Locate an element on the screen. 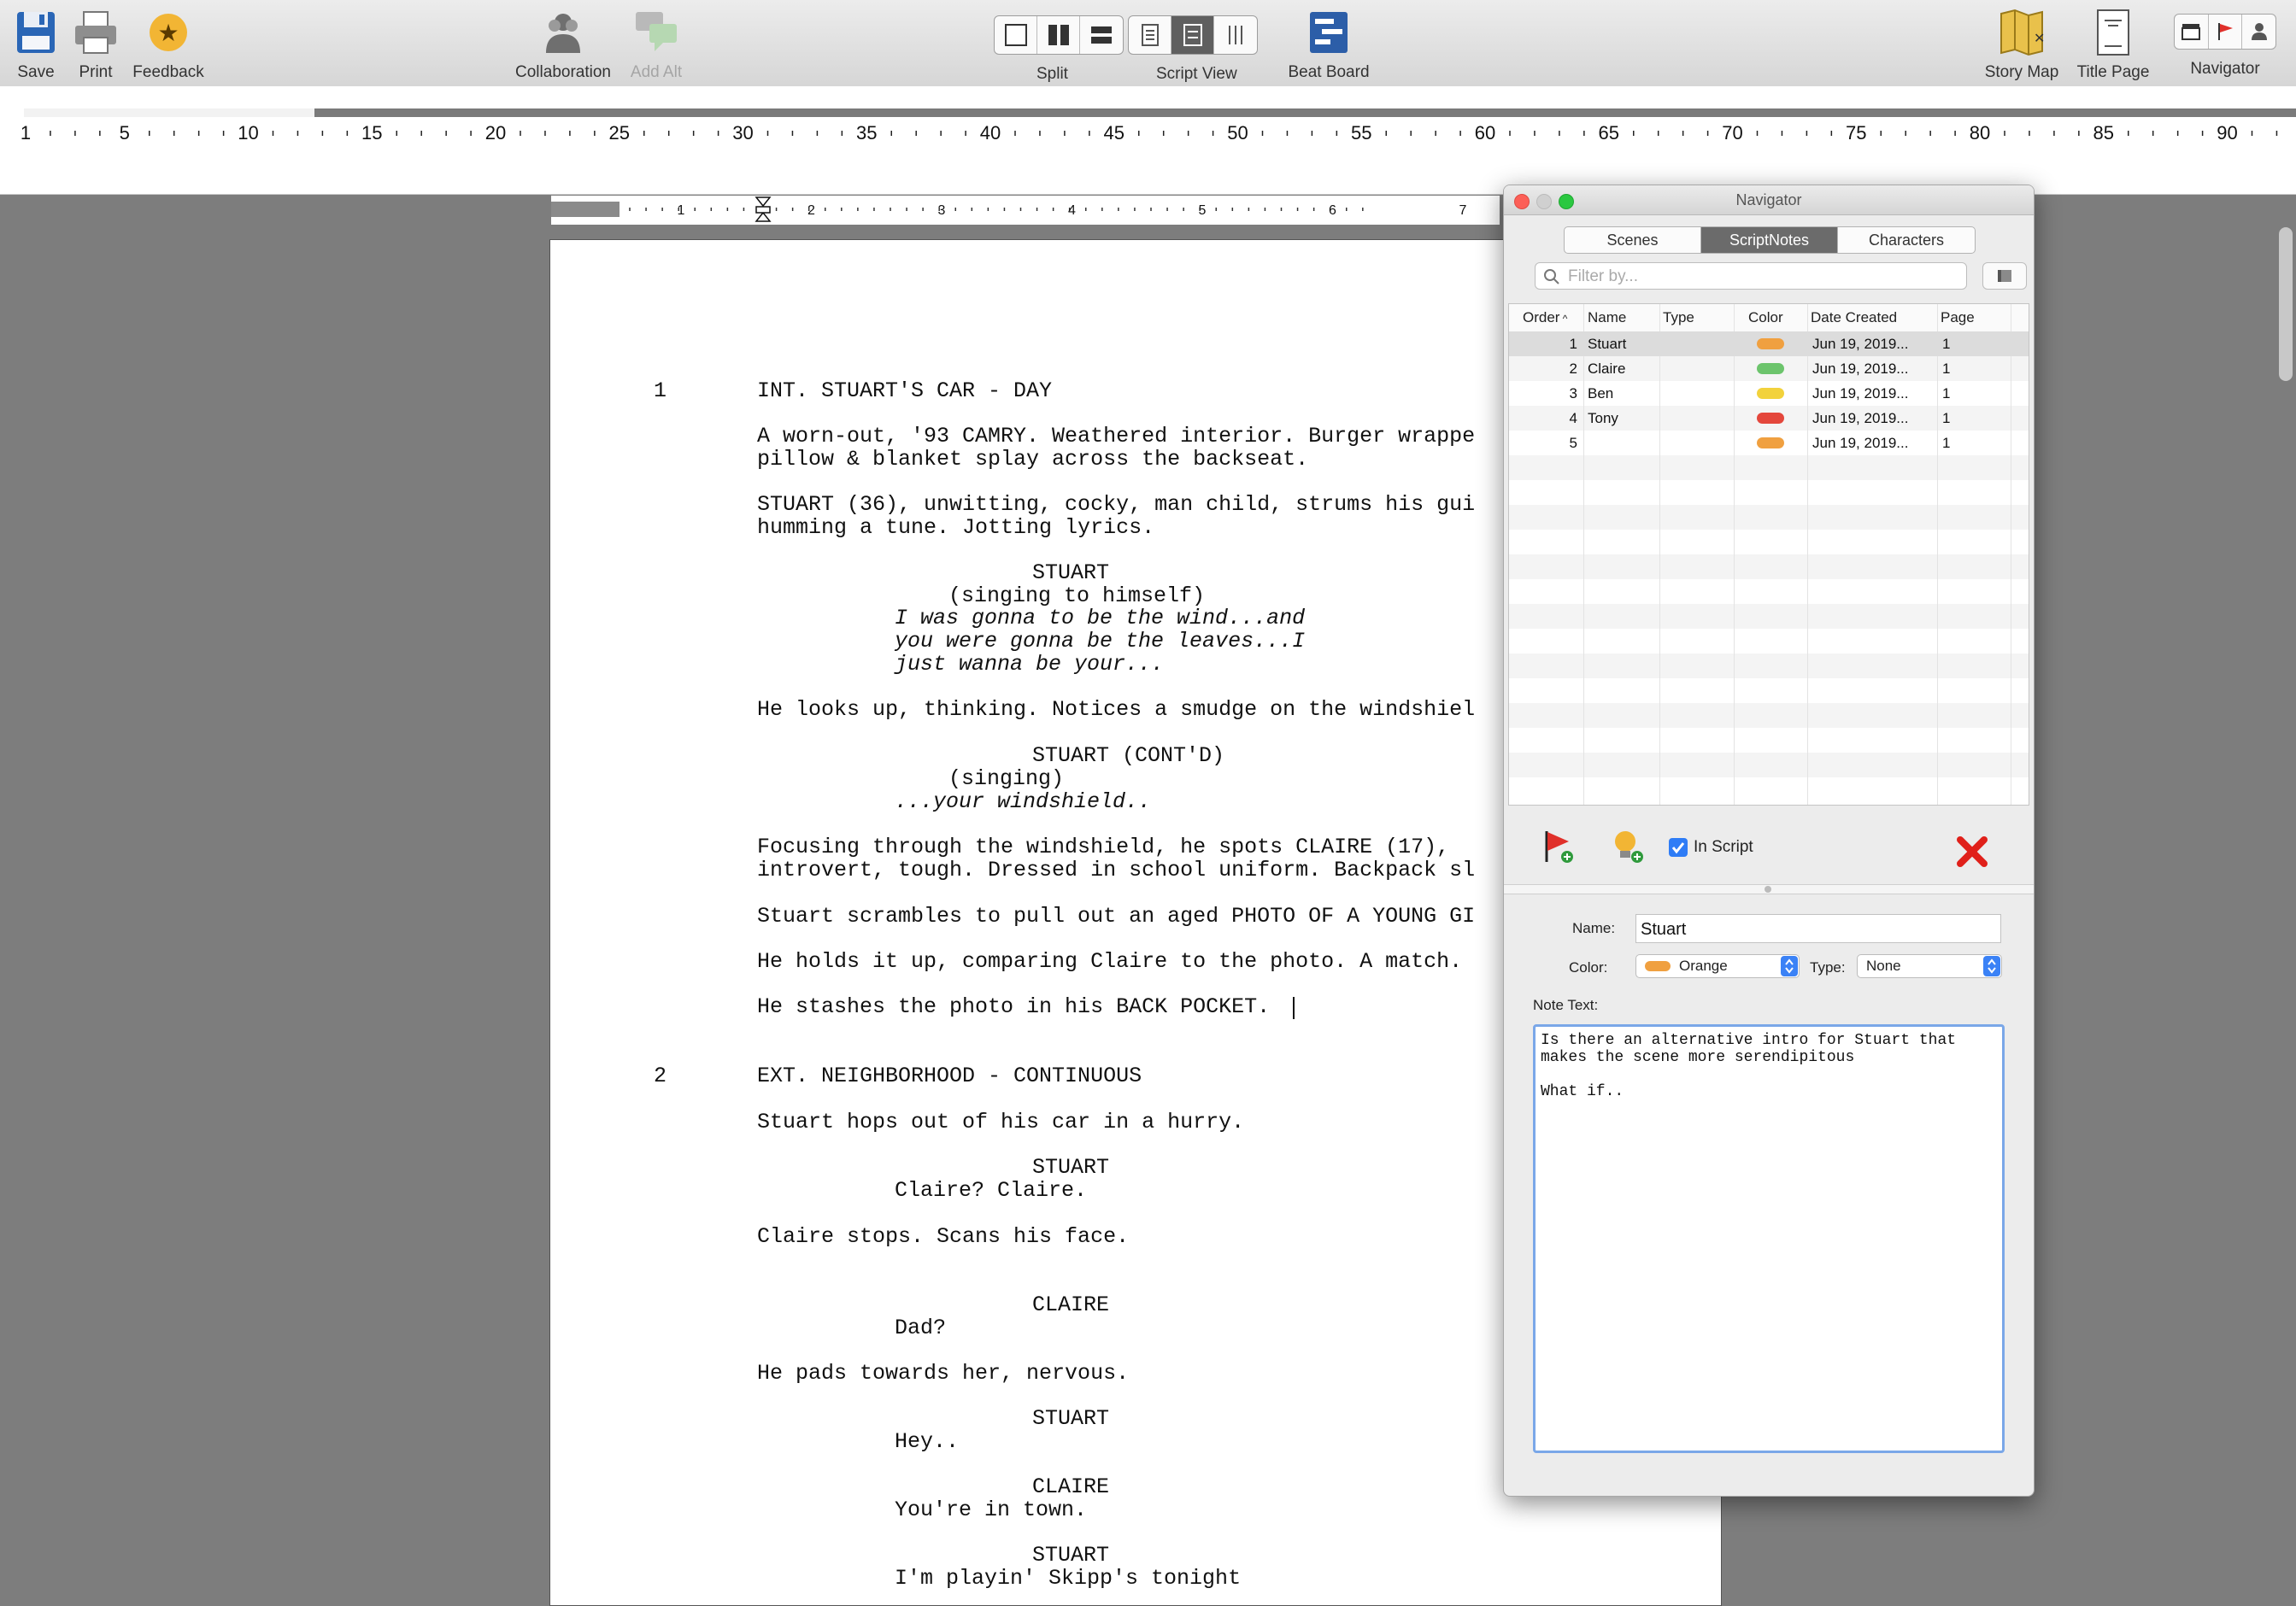  navigator-button: Navigator is located at coordinates (2225, 43).